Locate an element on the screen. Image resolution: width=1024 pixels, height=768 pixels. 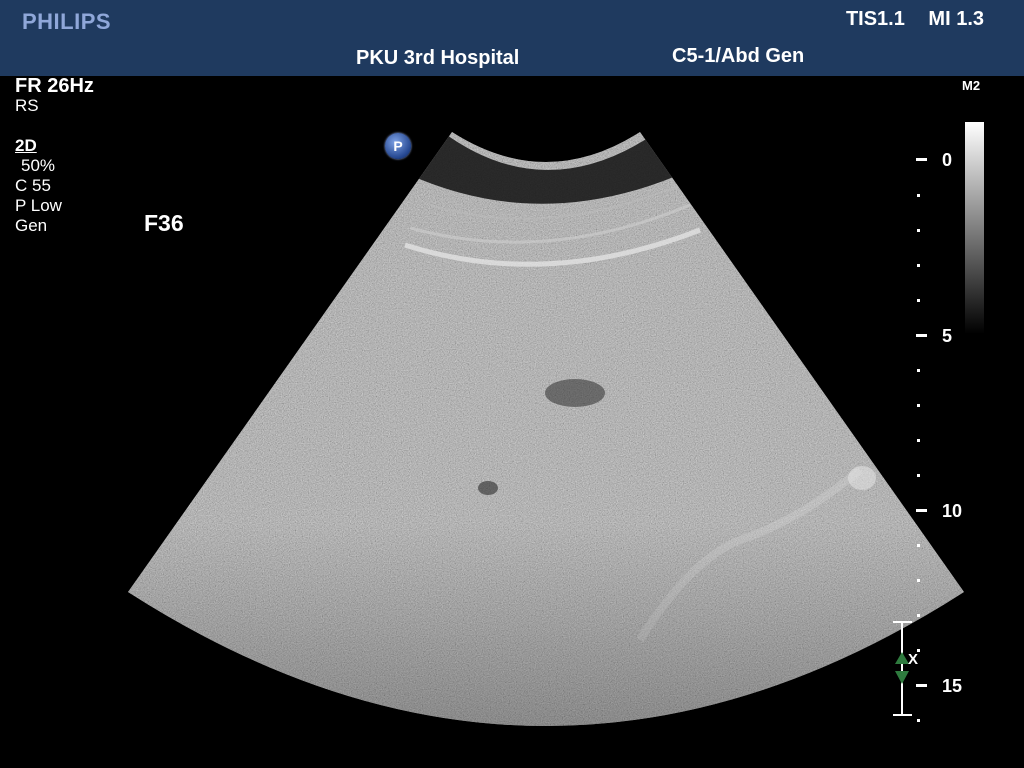
focus-down-arrow-icon is located at coordinates (902, 677).